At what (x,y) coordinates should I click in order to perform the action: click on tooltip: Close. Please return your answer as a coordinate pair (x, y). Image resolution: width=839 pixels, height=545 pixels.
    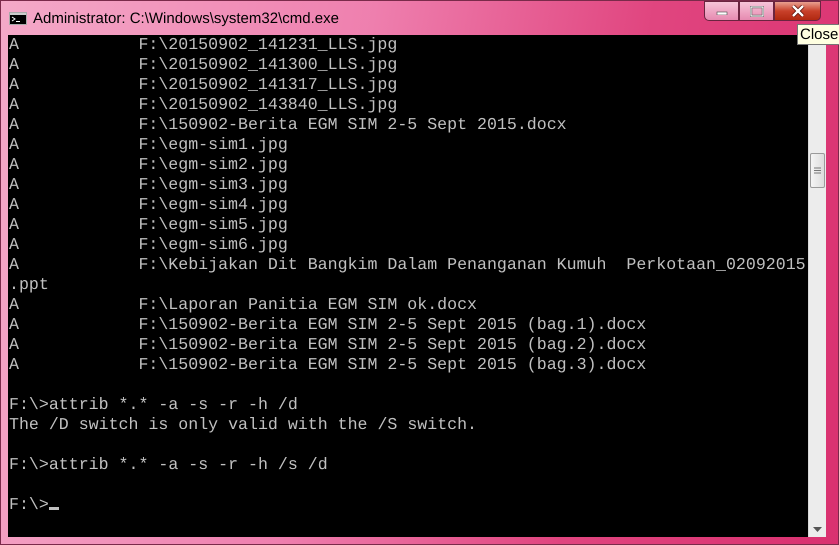
    Looking at the image, I should click on (818, 34).